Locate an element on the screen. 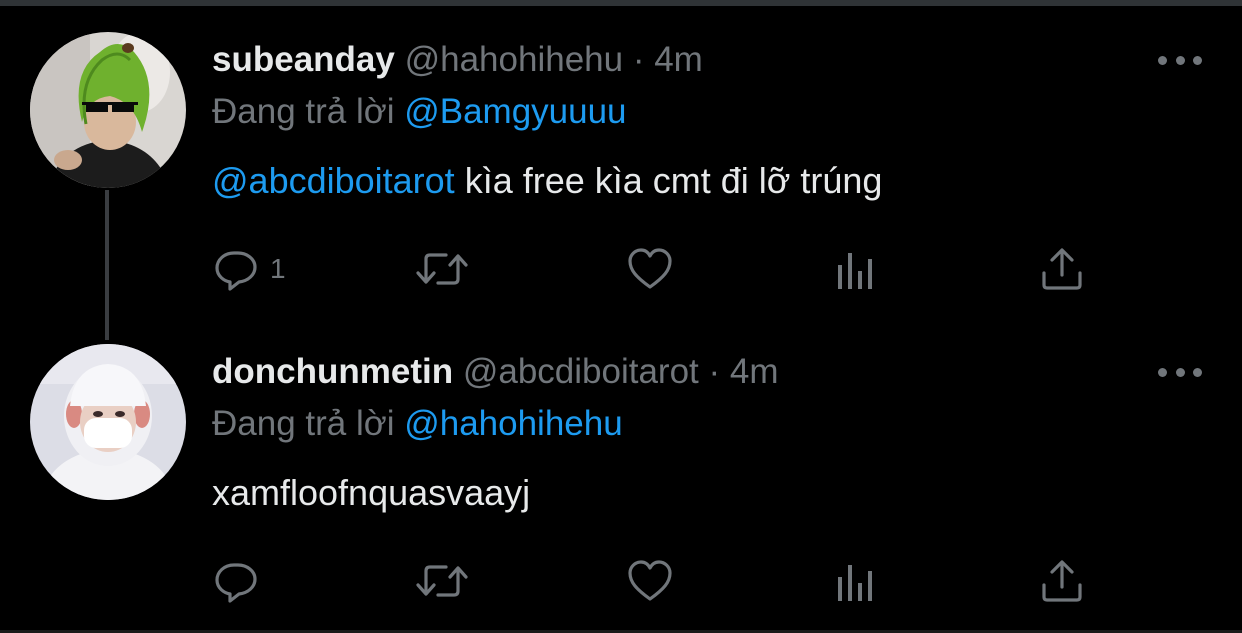  reply-button: 1 is located at coordinates (249, 269).